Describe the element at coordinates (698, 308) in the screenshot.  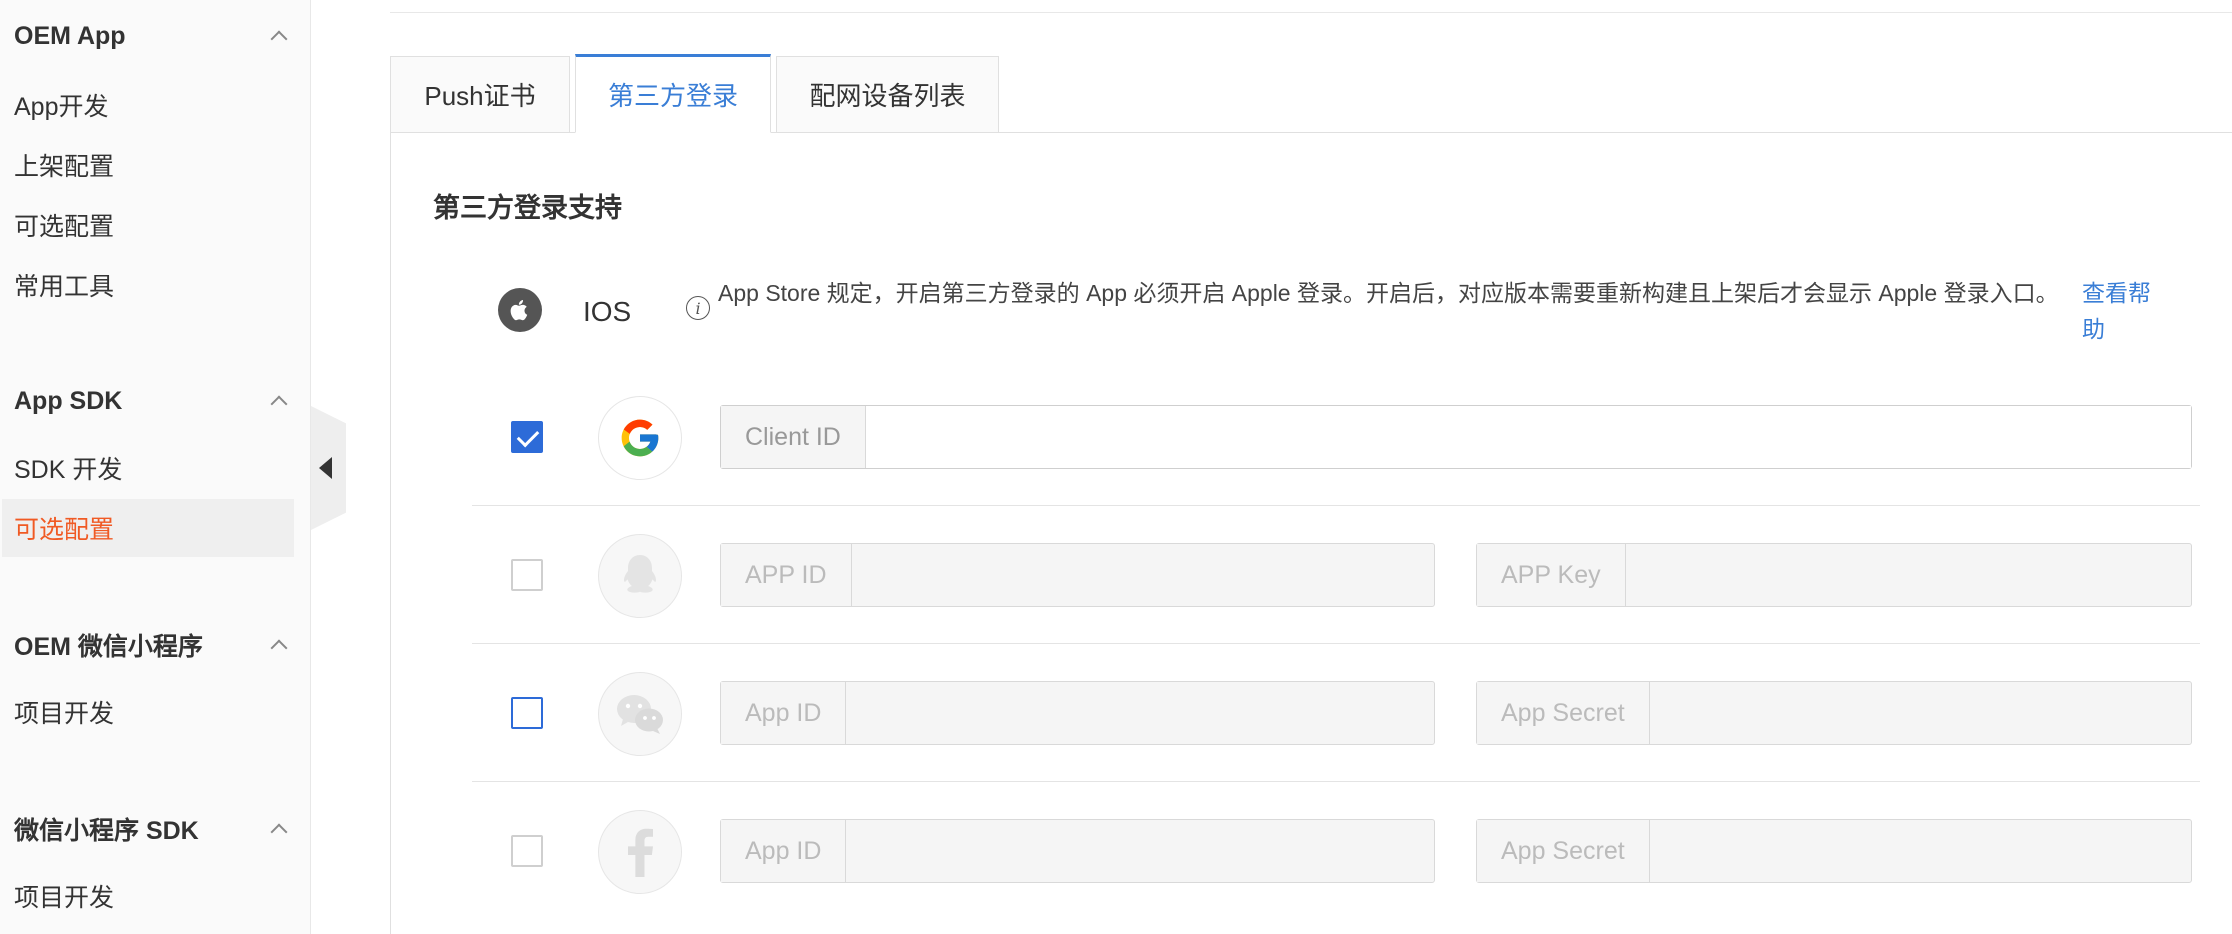
I see `info-icon: i` at that location.